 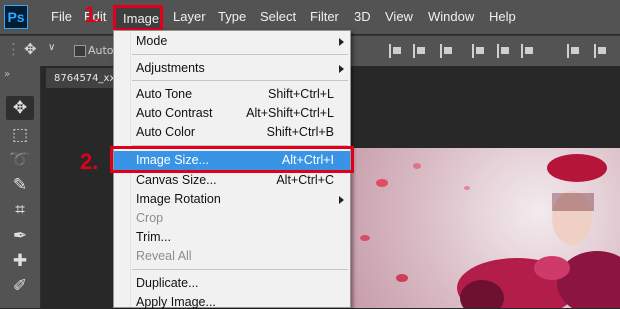 What do you see at coordinates (20, 108) in the screenshot?
I see `move-tool-icon: ✥` at bounding box center [20, 108].